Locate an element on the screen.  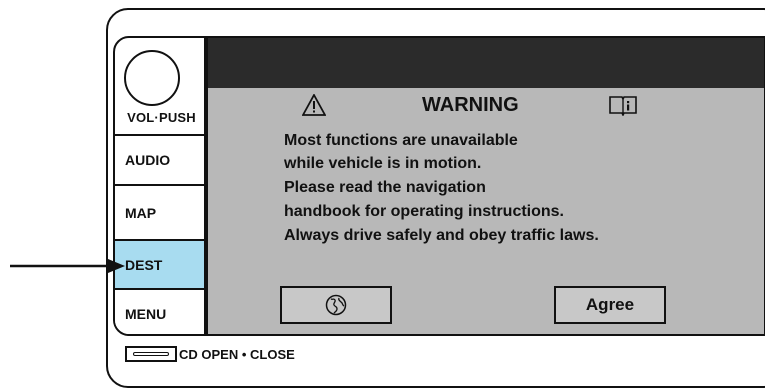
message-line-4: handbook for operating instructions. is located at coordinates (424, 211).